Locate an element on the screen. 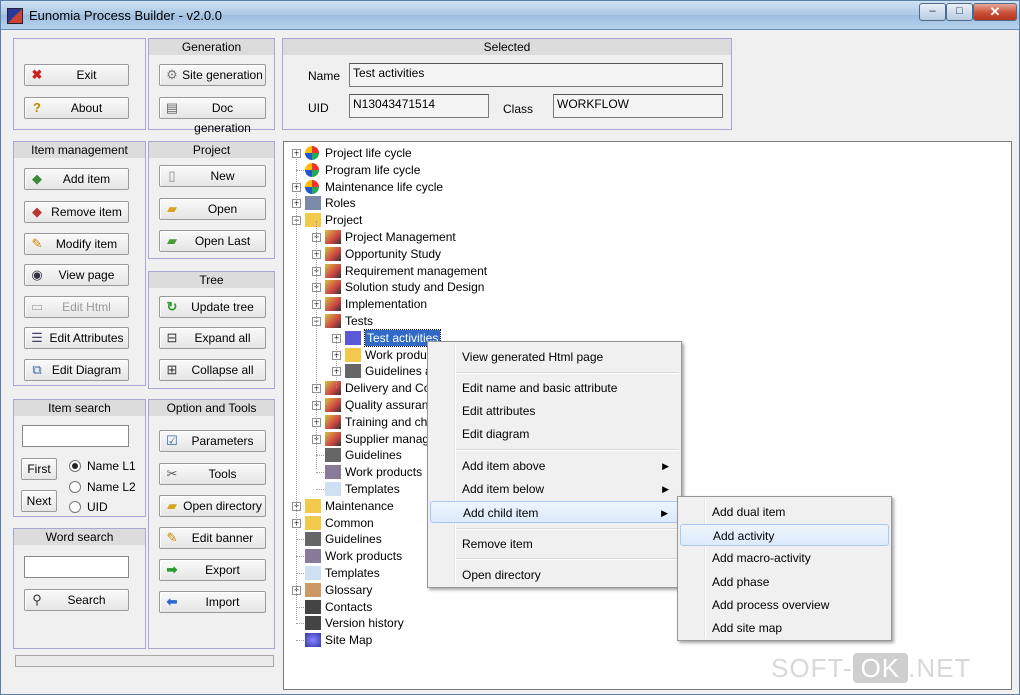 This screenshot has height=695, width=1020. collapse-all-button: ⊞ Collapse all is located at coordinates (212, 370).